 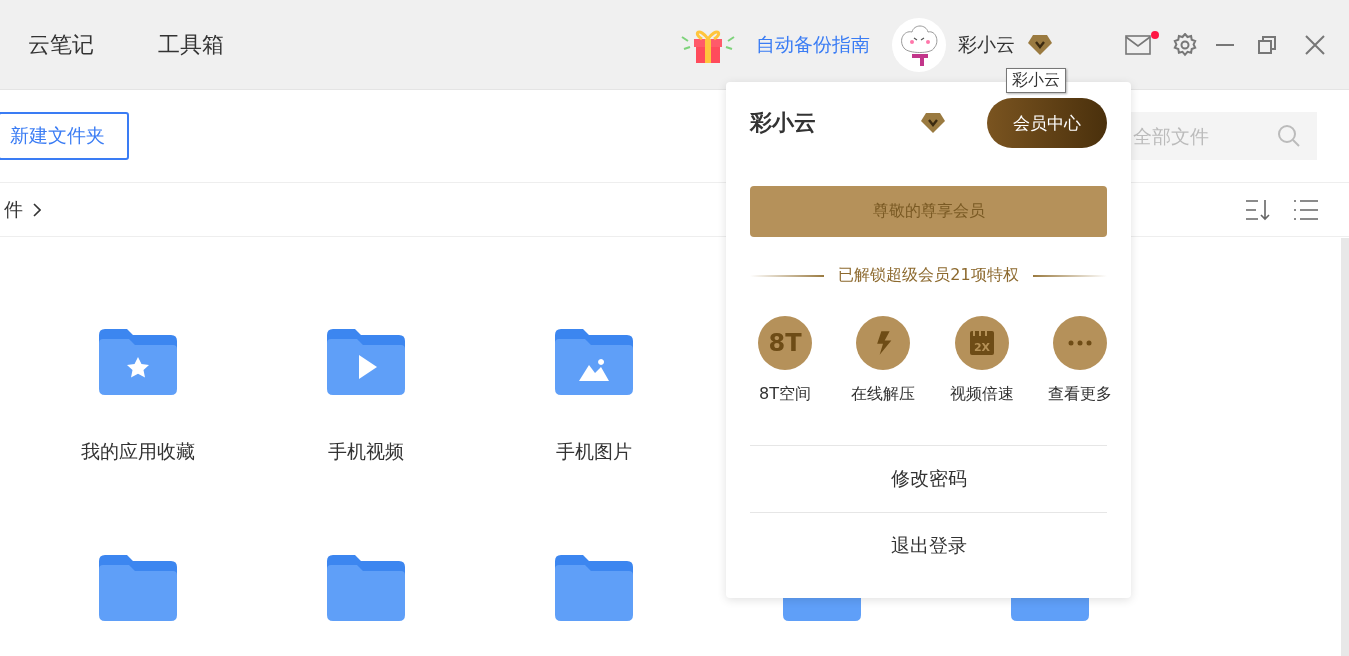 I want to click on avatar-icon, so click(x=919, y=44).